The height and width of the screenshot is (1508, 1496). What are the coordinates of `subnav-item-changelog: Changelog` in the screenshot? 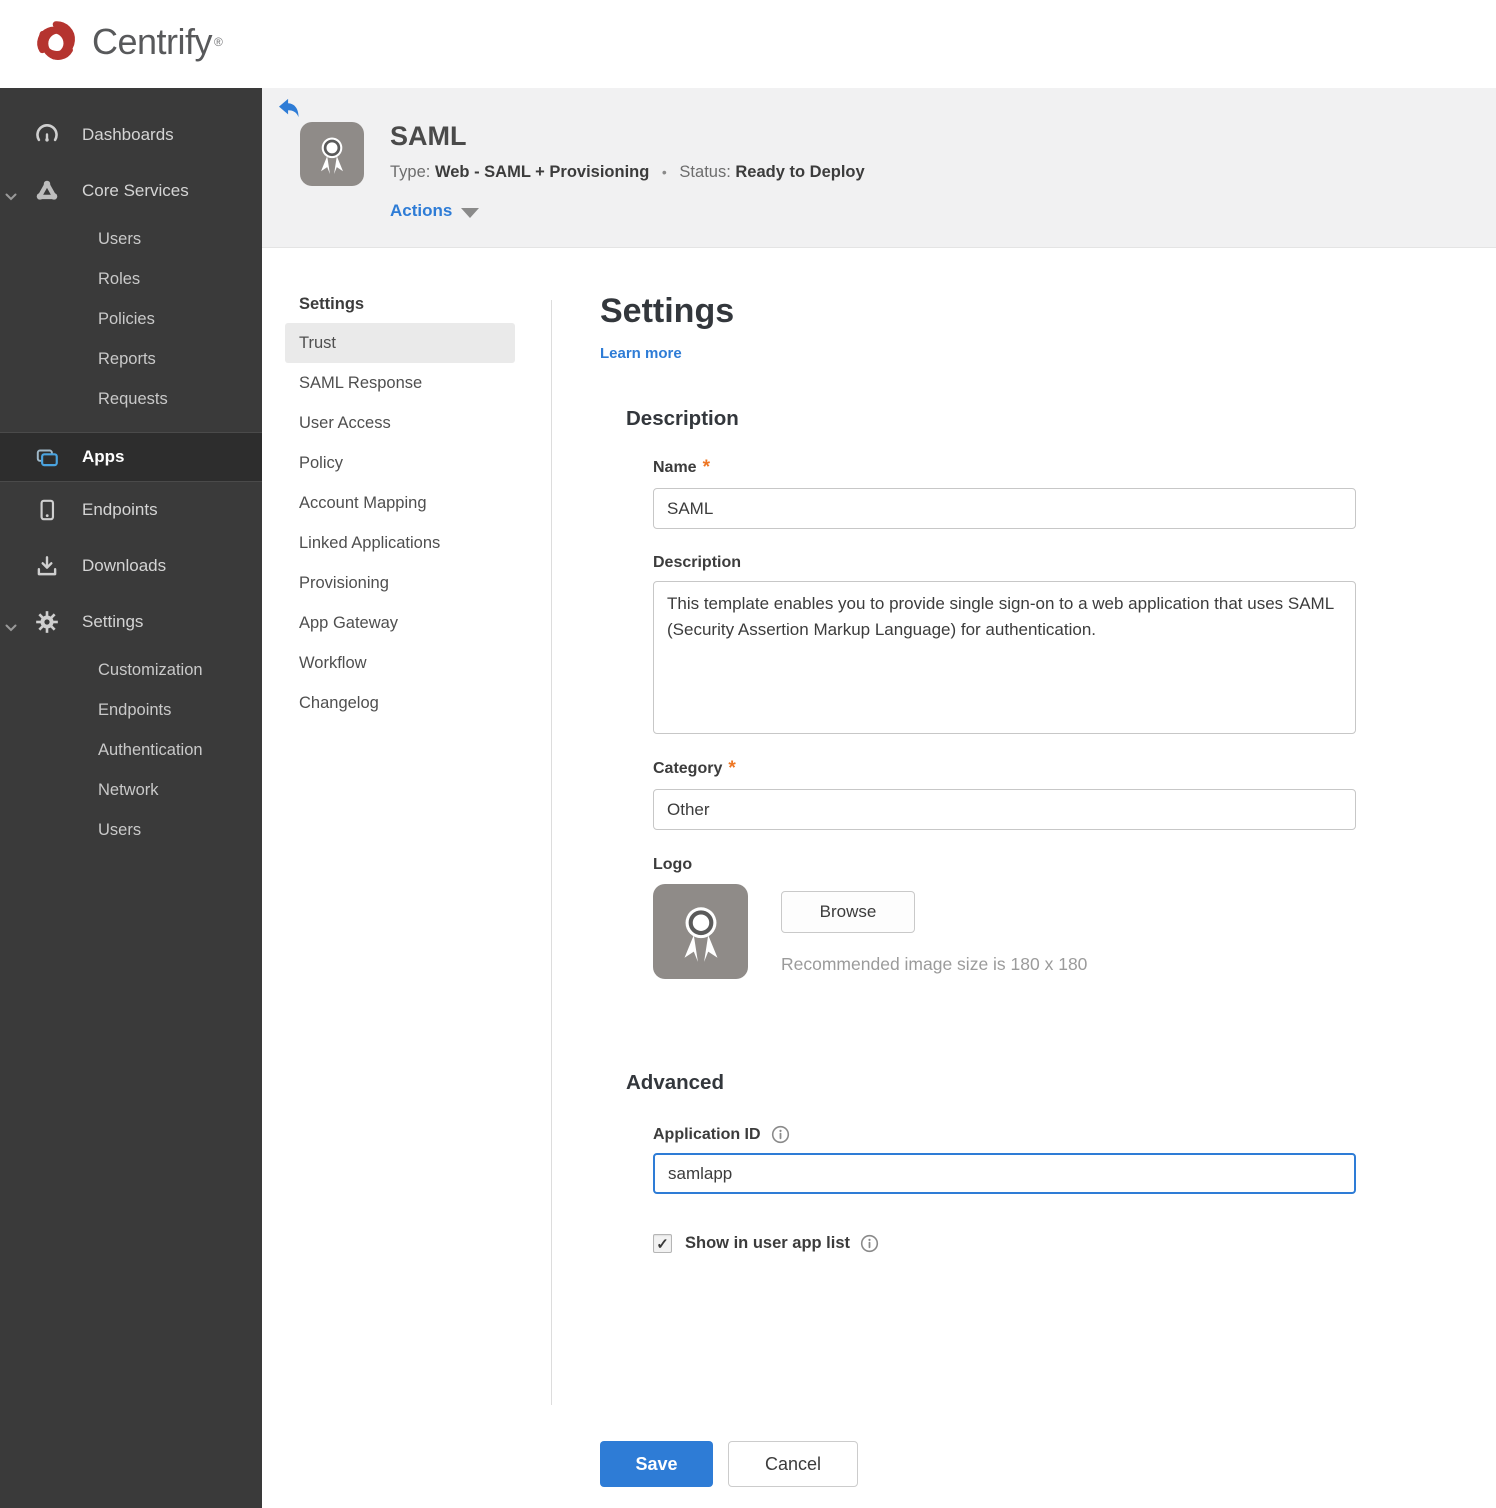 It's located at (400, 703).